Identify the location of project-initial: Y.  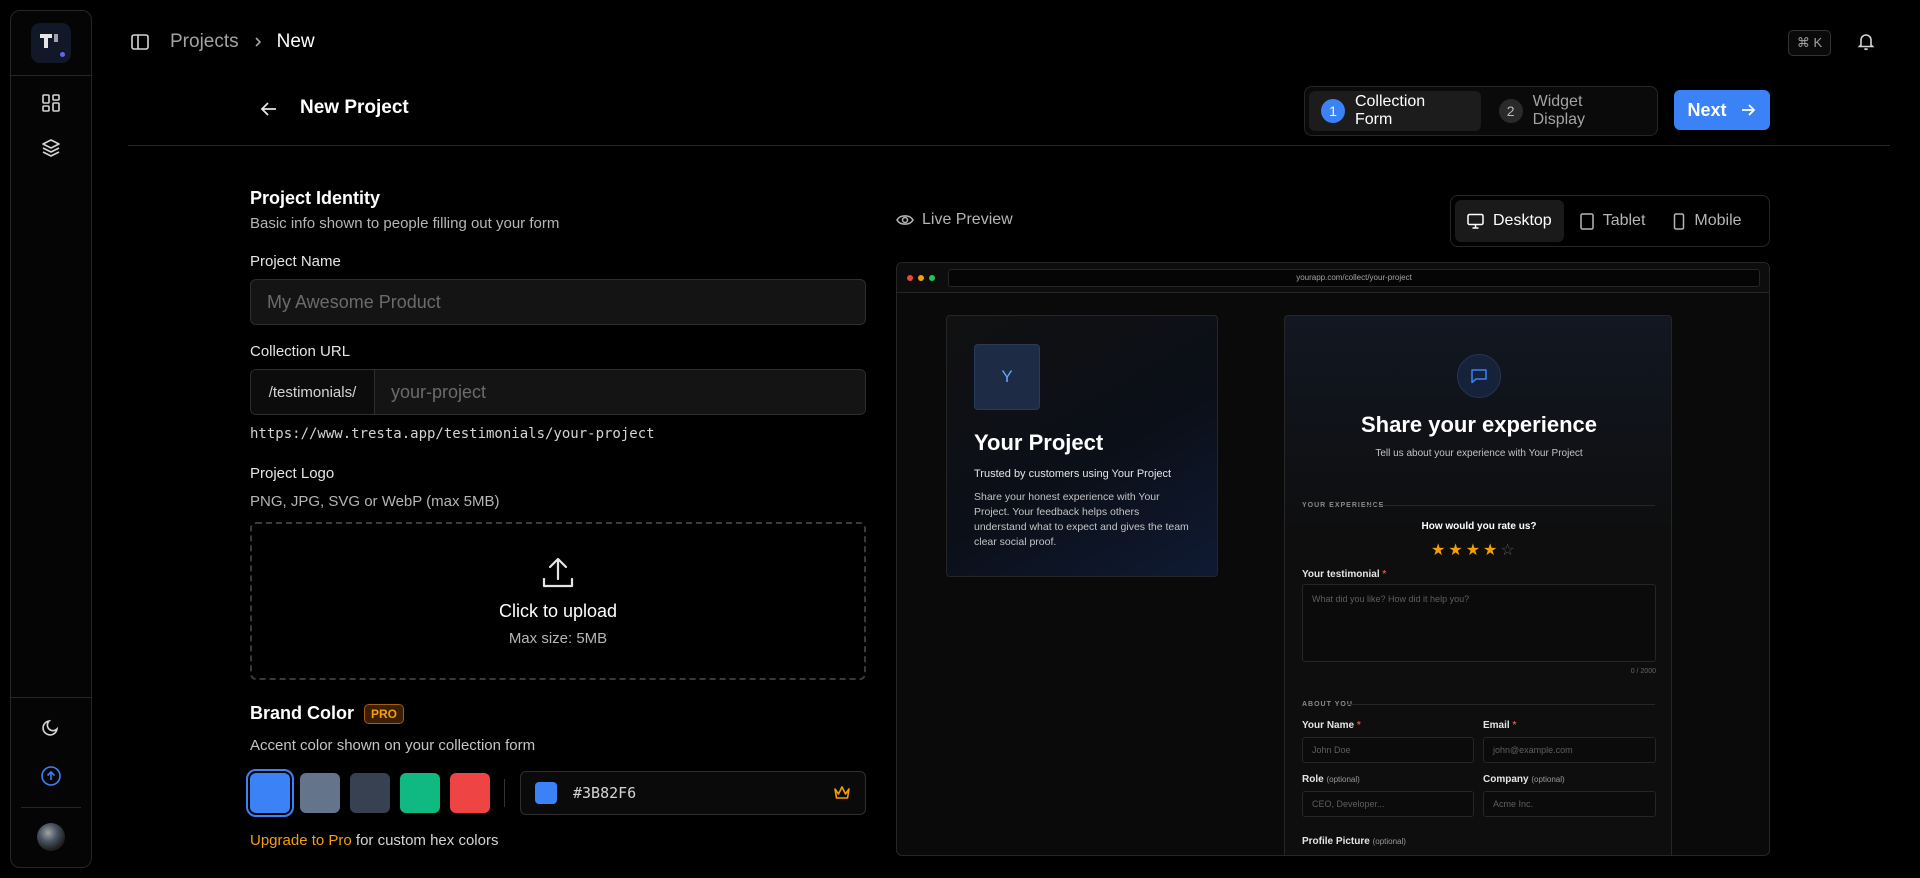
(1007, 377).